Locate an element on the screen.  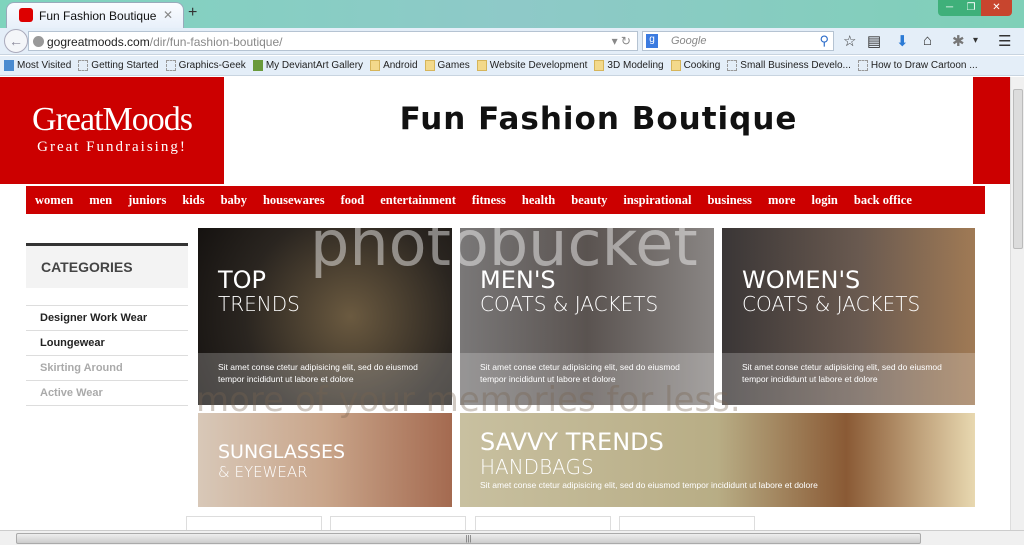
download-icon: ⬇ is located at coordinates (902, 41).